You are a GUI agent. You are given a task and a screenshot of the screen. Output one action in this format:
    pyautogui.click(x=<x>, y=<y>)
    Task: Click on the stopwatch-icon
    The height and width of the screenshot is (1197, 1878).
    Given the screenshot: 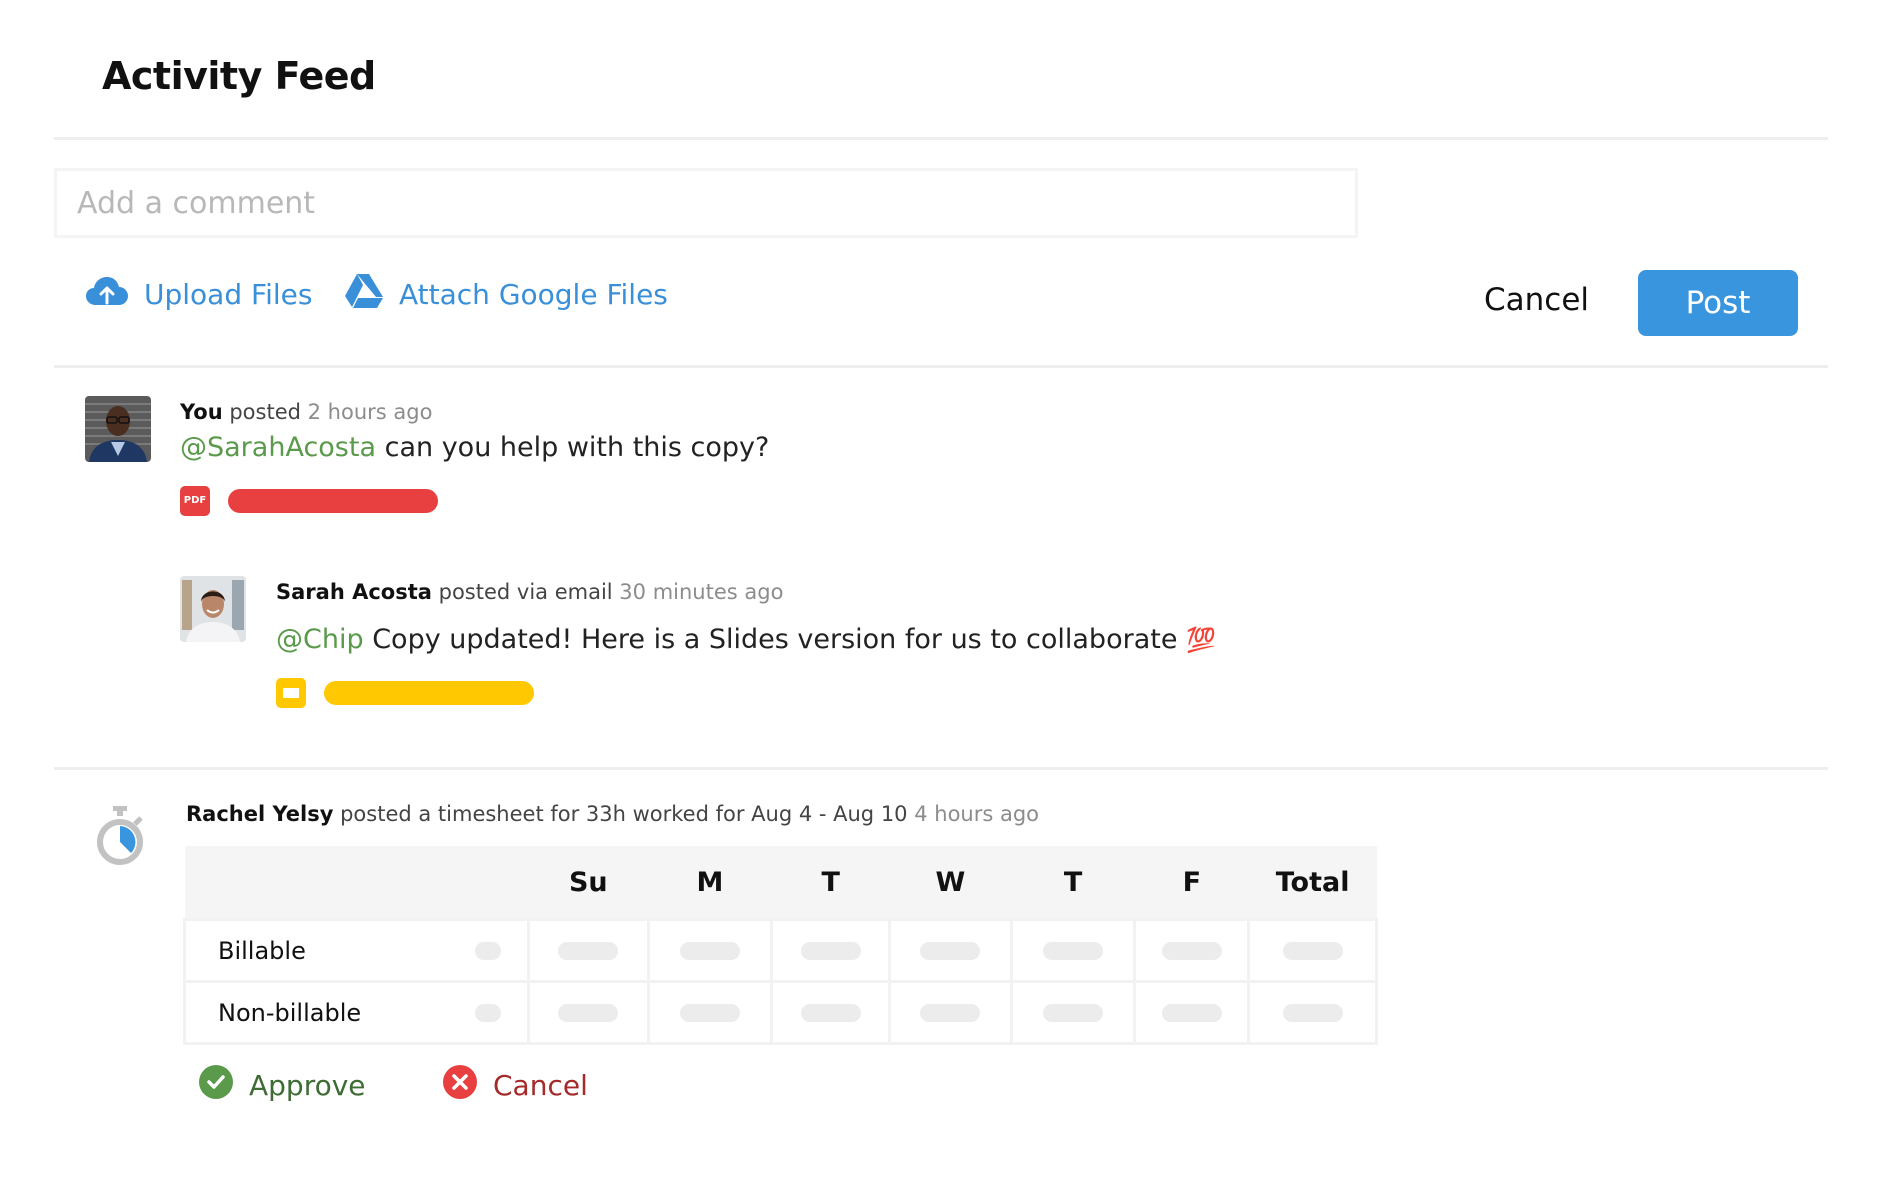 What is the action you would take?
    pyautogui.click(x=123, y=838)
    